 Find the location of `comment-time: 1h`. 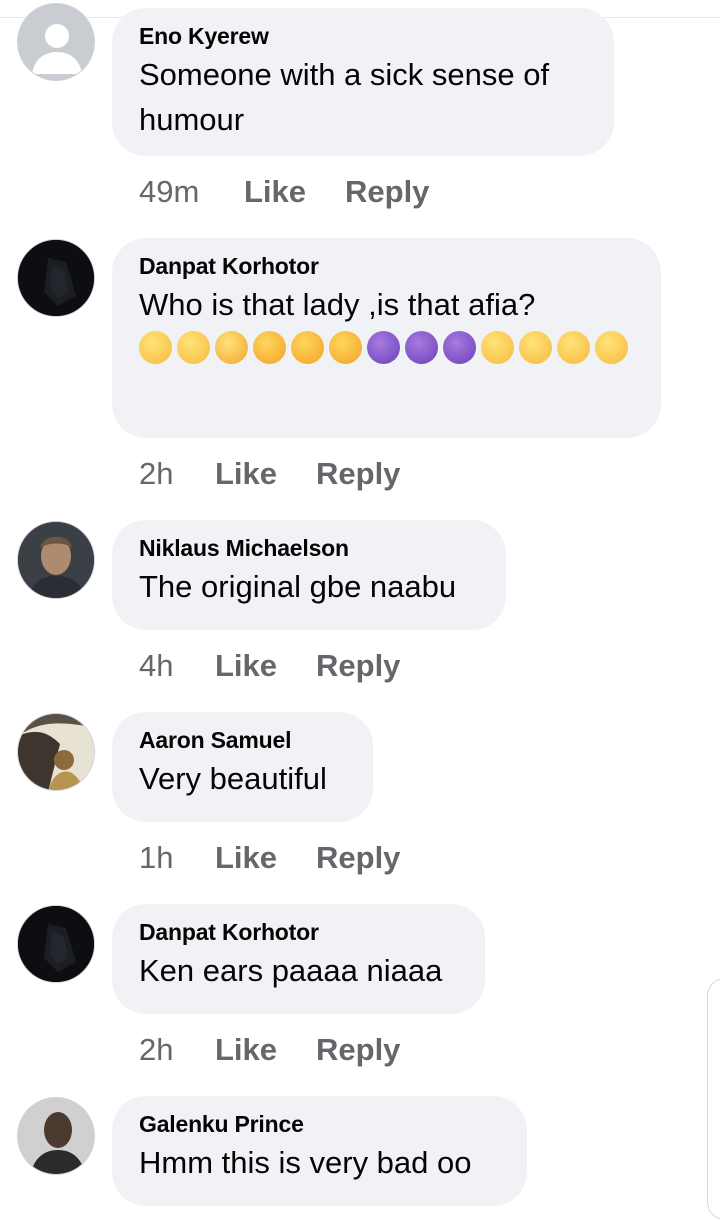

comment-time: 1h is located at coordinates (177, 858).